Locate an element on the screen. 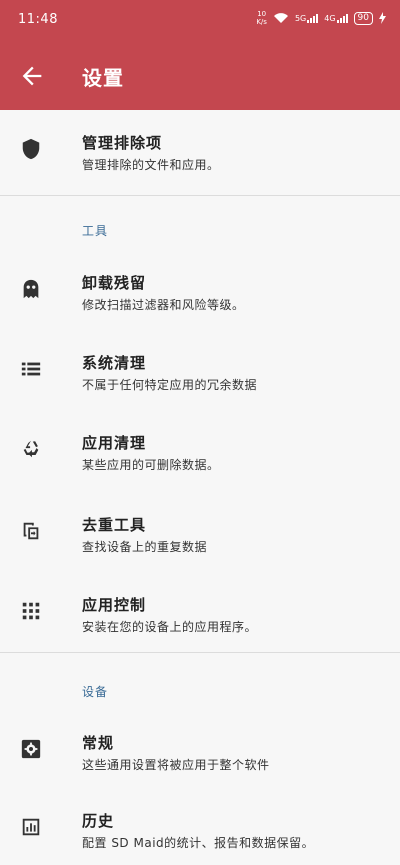 The width and height of the screenshot is (400, 865). item-subtitle: 配置 SD Maid的统计、报告和数据保留。 is located at coordinates (198, 843).